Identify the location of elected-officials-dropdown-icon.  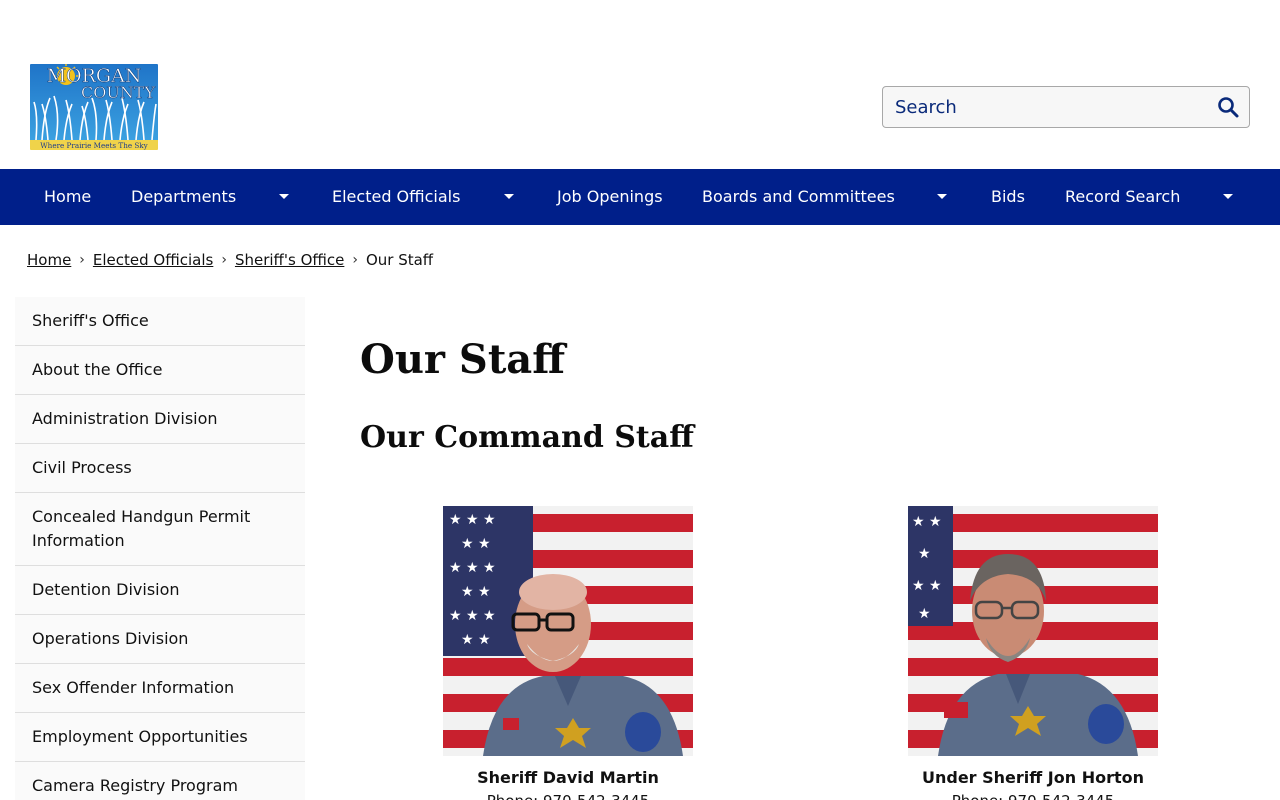
(509, 196).